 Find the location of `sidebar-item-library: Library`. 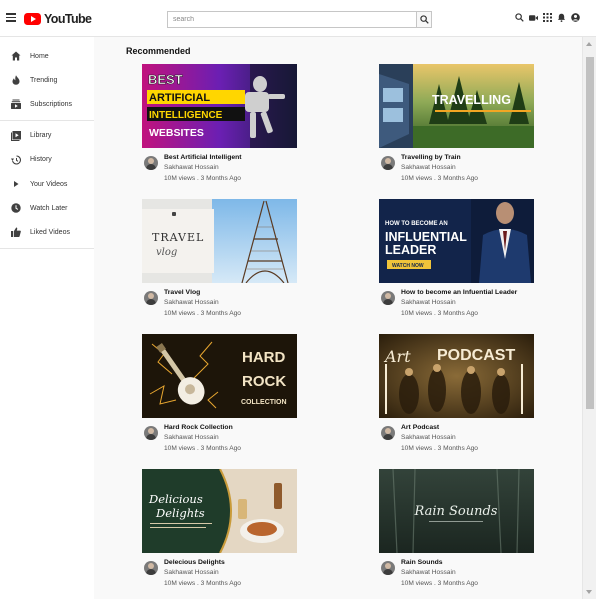

sidebar-item-library: Library is located at coordinates (47, 136).